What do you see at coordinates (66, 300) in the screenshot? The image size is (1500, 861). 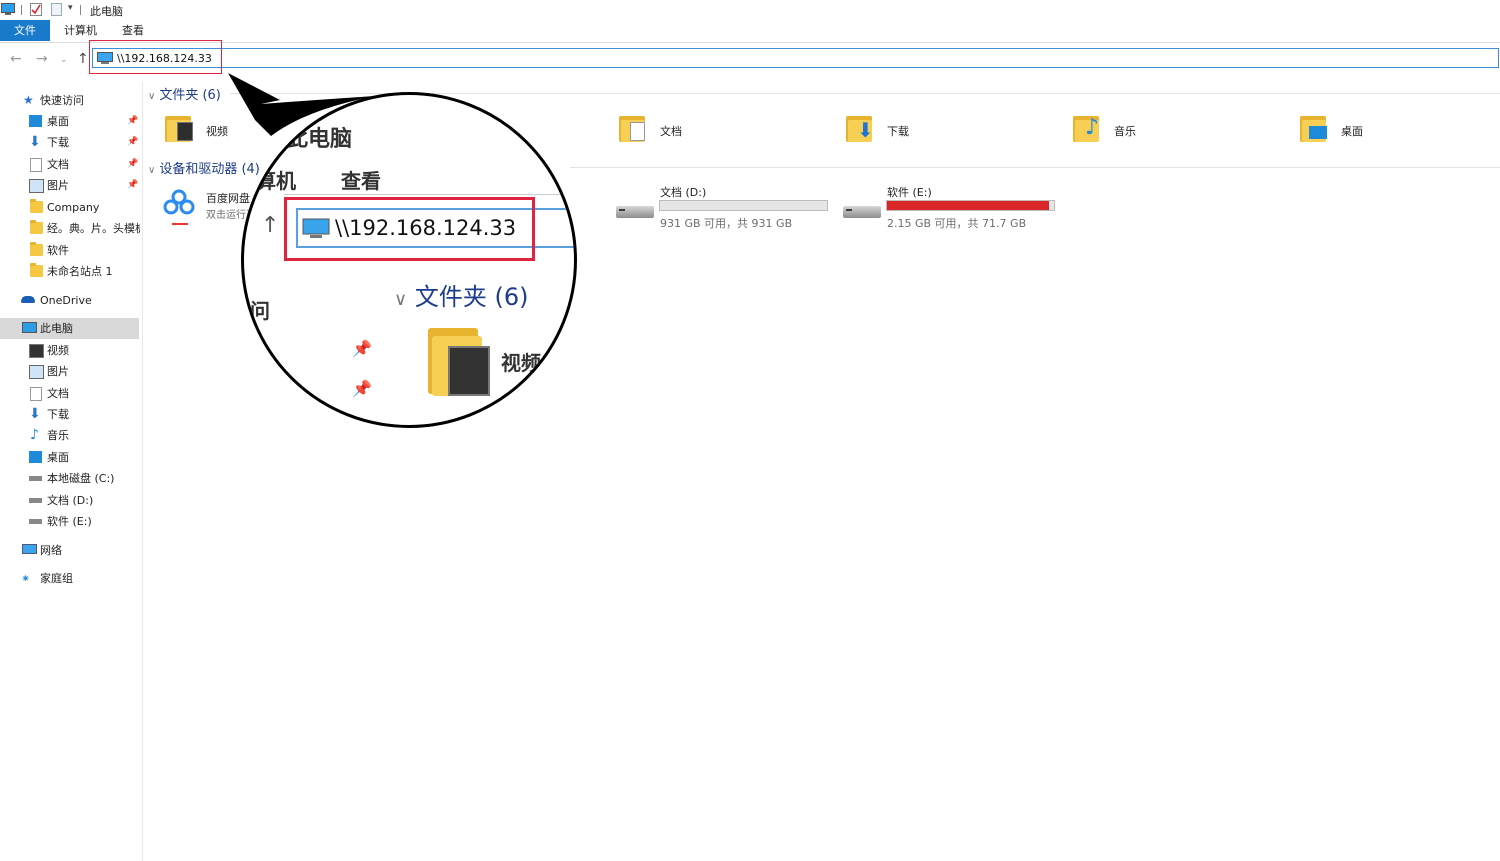 I see `nav-label: OneDrive` at bounding box center [66, 300].